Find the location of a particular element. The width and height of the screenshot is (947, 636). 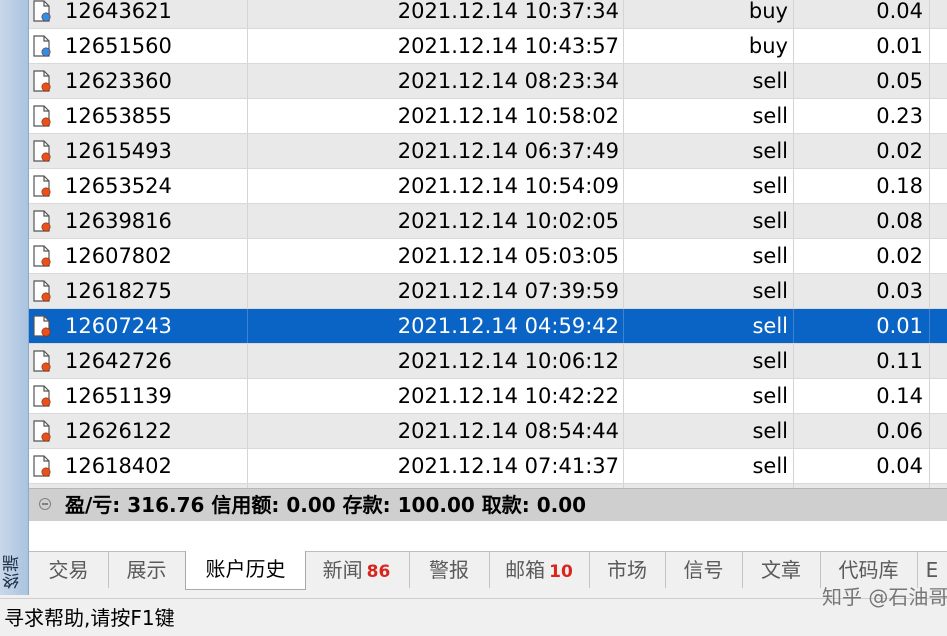

order-time: 2021.12.14 10:58:02 is located at coordinates (508, 116).